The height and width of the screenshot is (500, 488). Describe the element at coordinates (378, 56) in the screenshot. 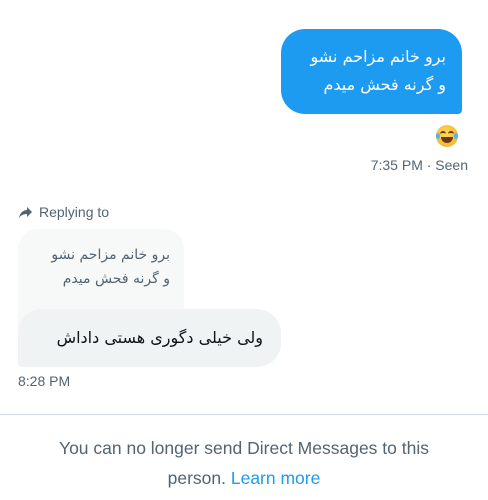

I see `outgoing-message-line-1: برو خانم مزاحم نشو` at that location.